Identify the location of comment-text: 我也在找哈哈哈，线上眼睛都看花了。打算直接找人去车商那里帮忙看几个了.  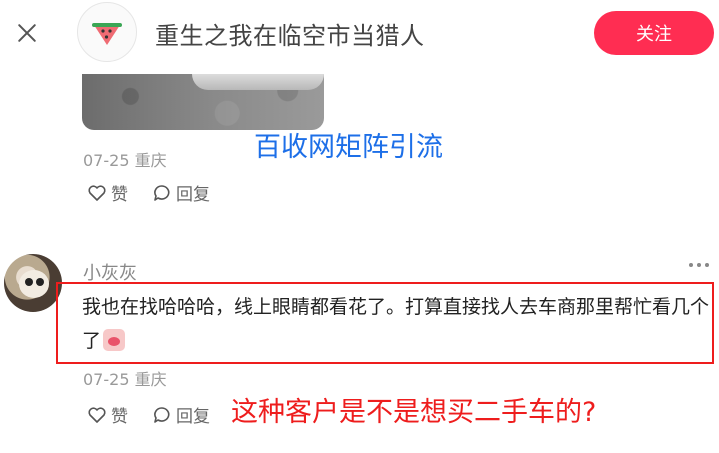
(397, 324).